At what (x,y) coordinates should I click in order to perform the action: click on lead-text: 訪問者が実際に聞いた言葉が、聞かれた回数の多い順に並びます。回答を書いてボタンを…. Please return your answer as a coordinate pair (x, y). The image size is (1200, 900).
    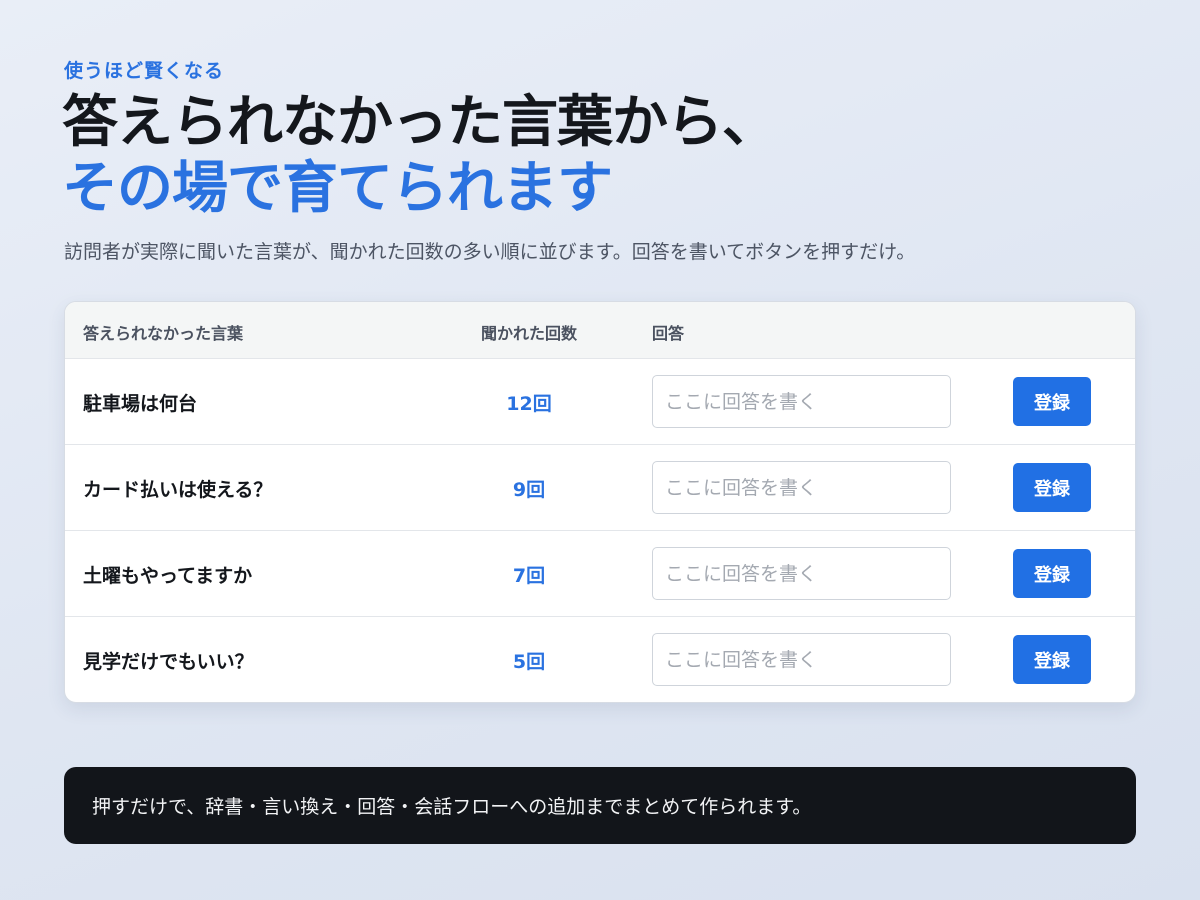
    Looking at the image, I should click on (490, 252).